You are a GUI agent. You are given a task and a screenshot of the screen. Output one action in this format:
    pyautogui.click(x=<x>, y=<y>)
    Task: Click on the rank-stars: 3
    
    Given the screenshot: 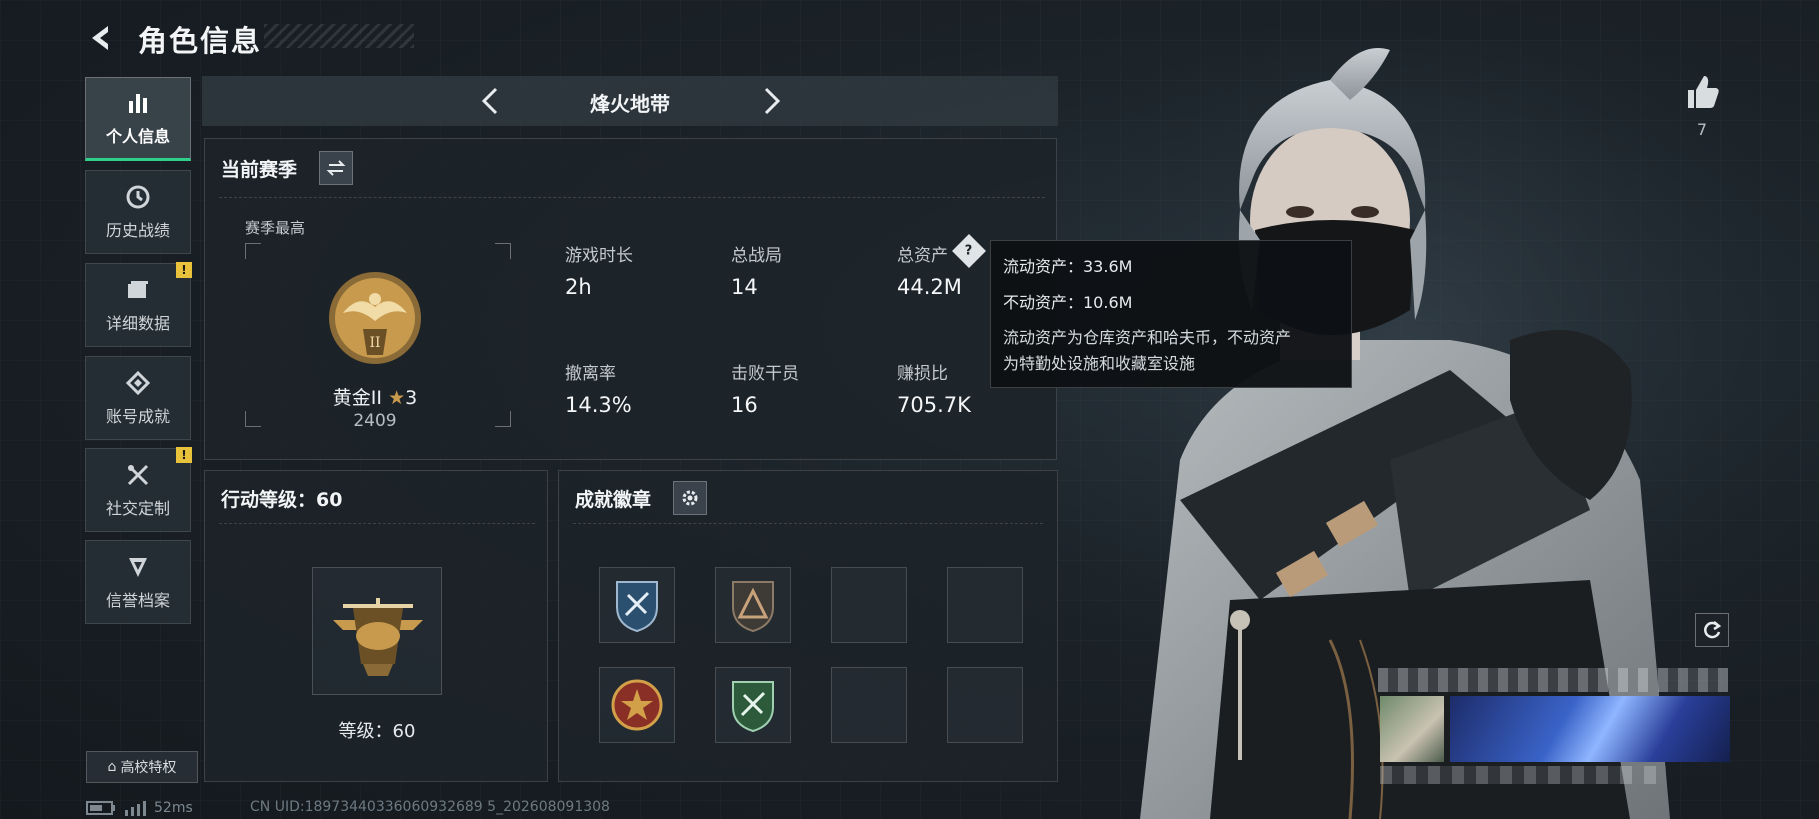 What is the action you would take?
    pyautogui.click(x=411, y=398)
    